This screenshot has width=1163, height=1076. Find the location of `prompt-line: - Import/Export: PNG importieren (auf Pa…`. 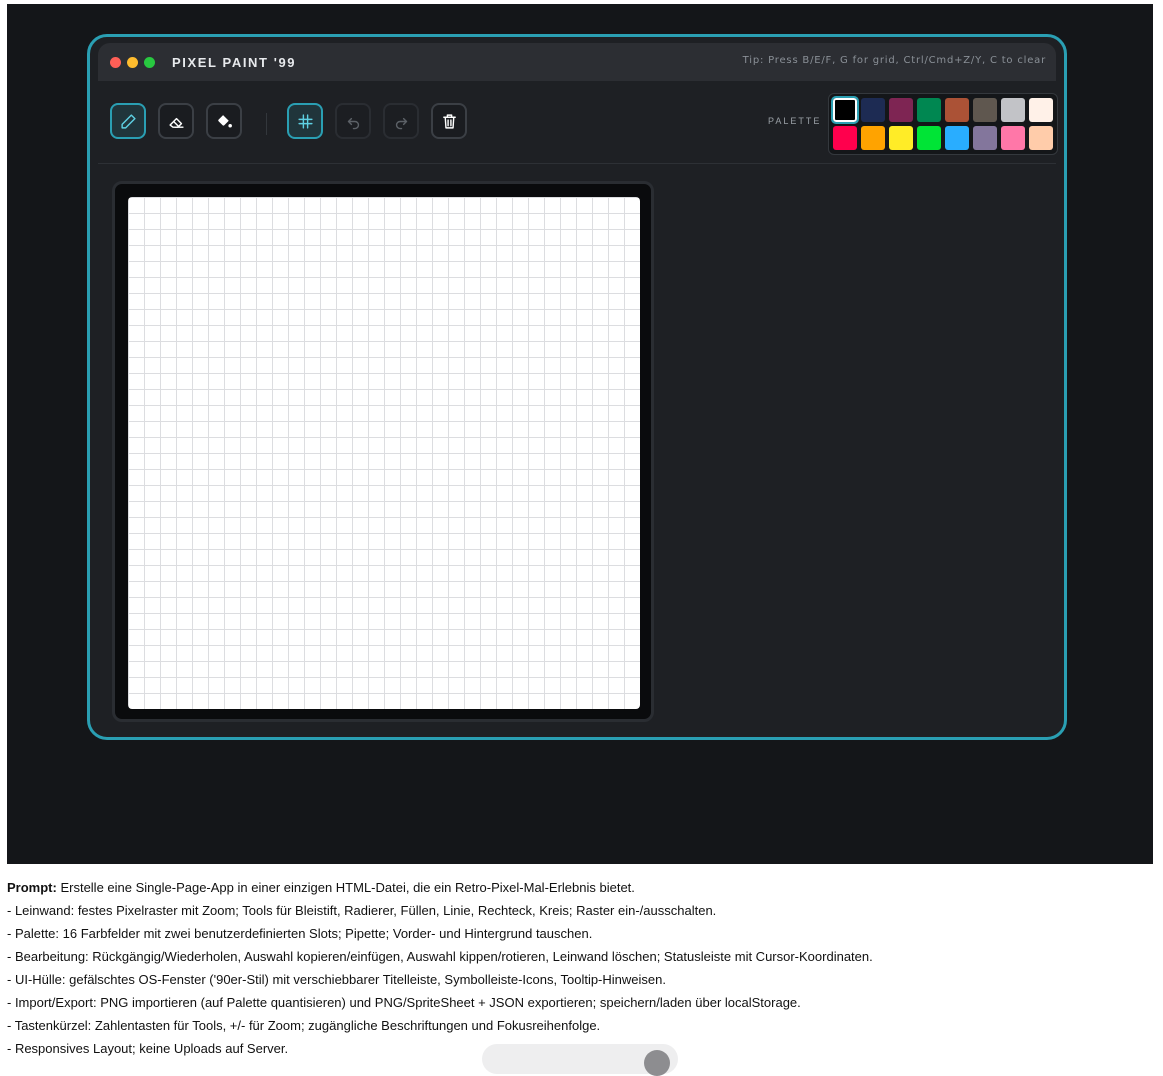

prompt-line: - Import/Export: PNG importieren (auf Pa… is located at coordinates (404, 1002).